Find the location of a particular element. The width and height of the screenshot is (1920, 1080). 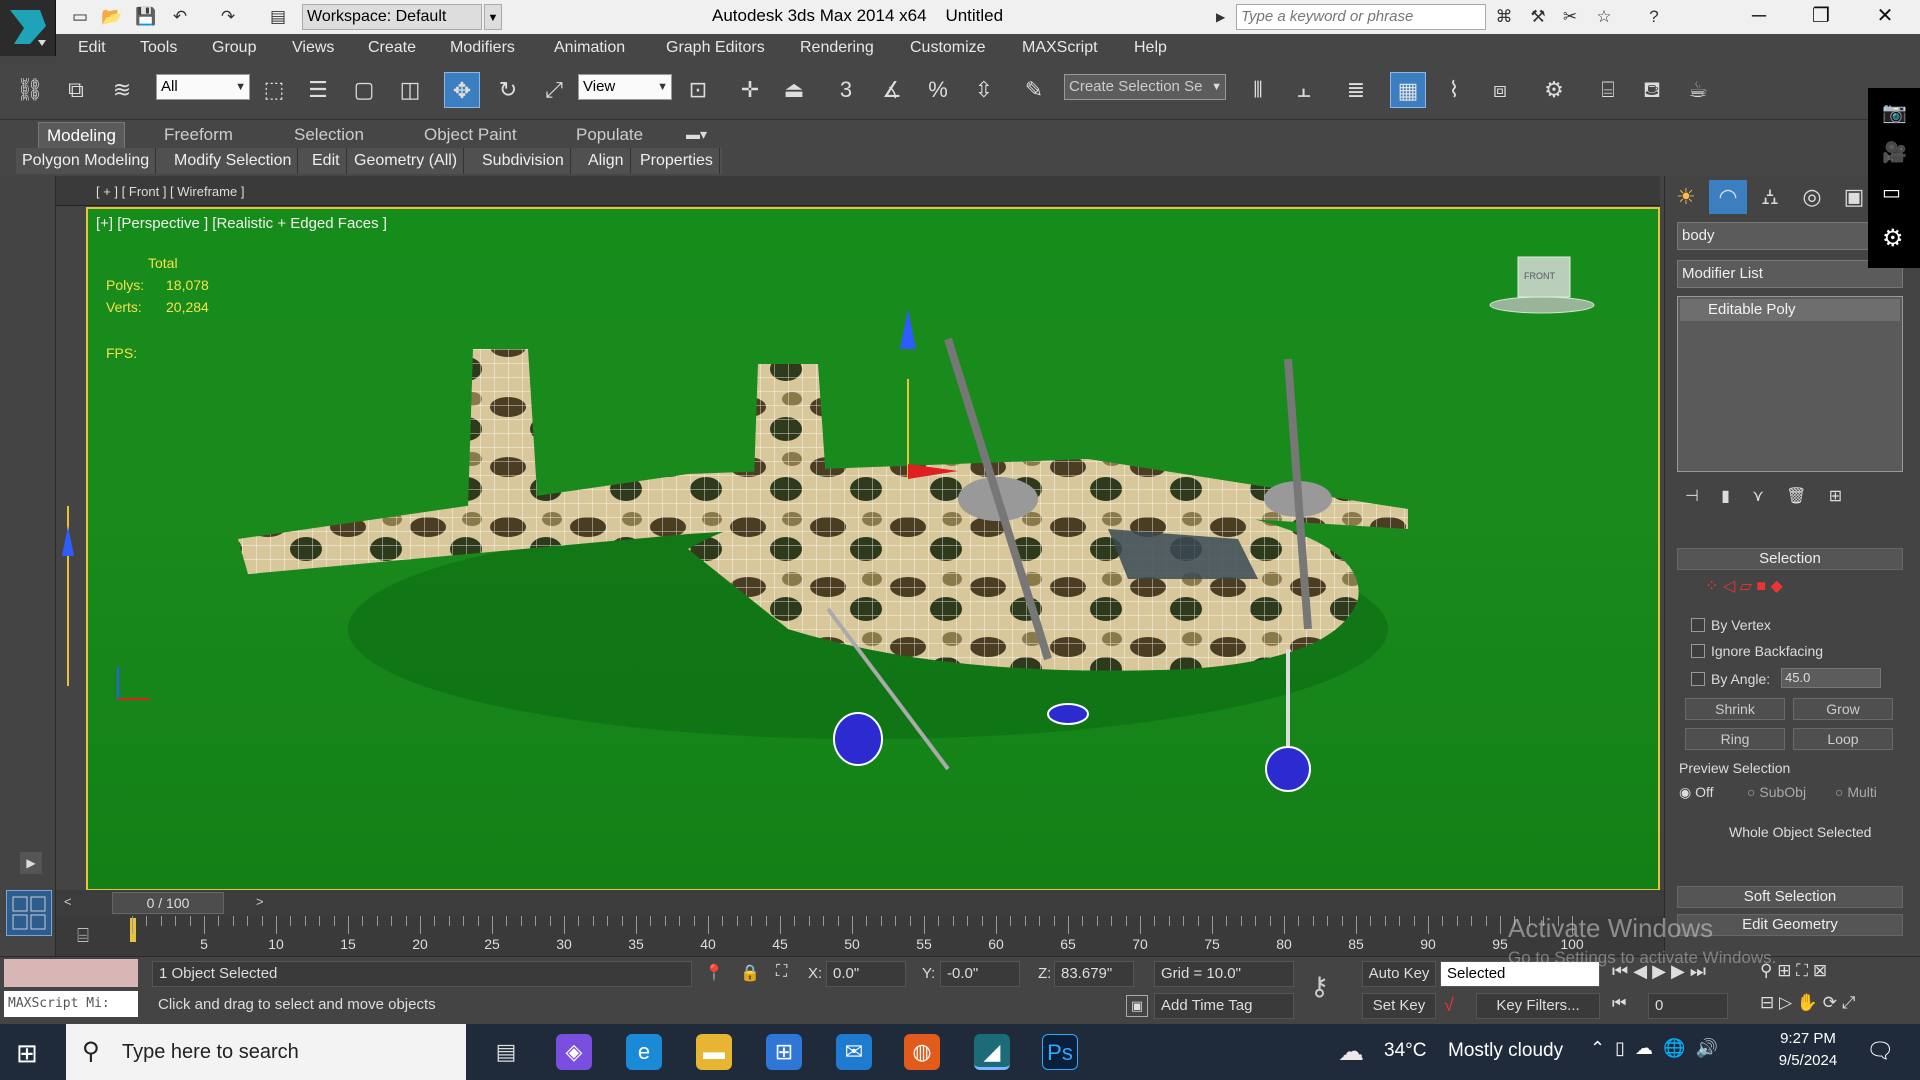

keyboard-shortcut-override-icon: ⏏ is located at coordinates (794, 90).